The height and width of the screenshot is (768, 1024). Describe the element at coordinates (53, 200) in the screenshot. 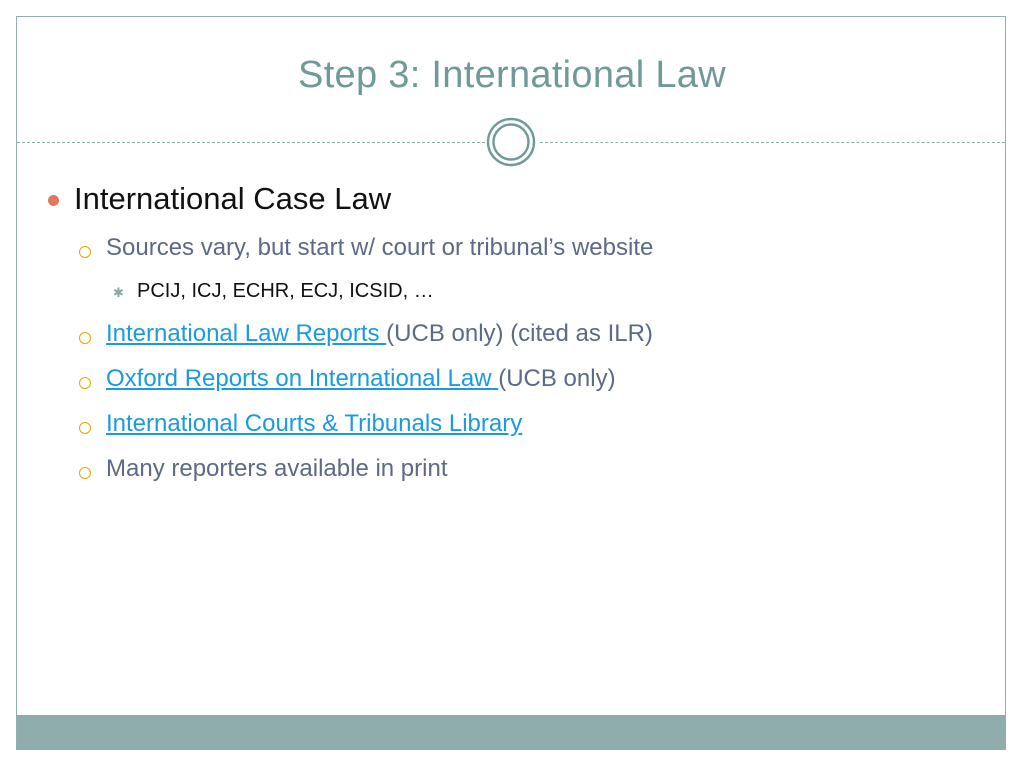

I see `filled-circle-icon` at that location.